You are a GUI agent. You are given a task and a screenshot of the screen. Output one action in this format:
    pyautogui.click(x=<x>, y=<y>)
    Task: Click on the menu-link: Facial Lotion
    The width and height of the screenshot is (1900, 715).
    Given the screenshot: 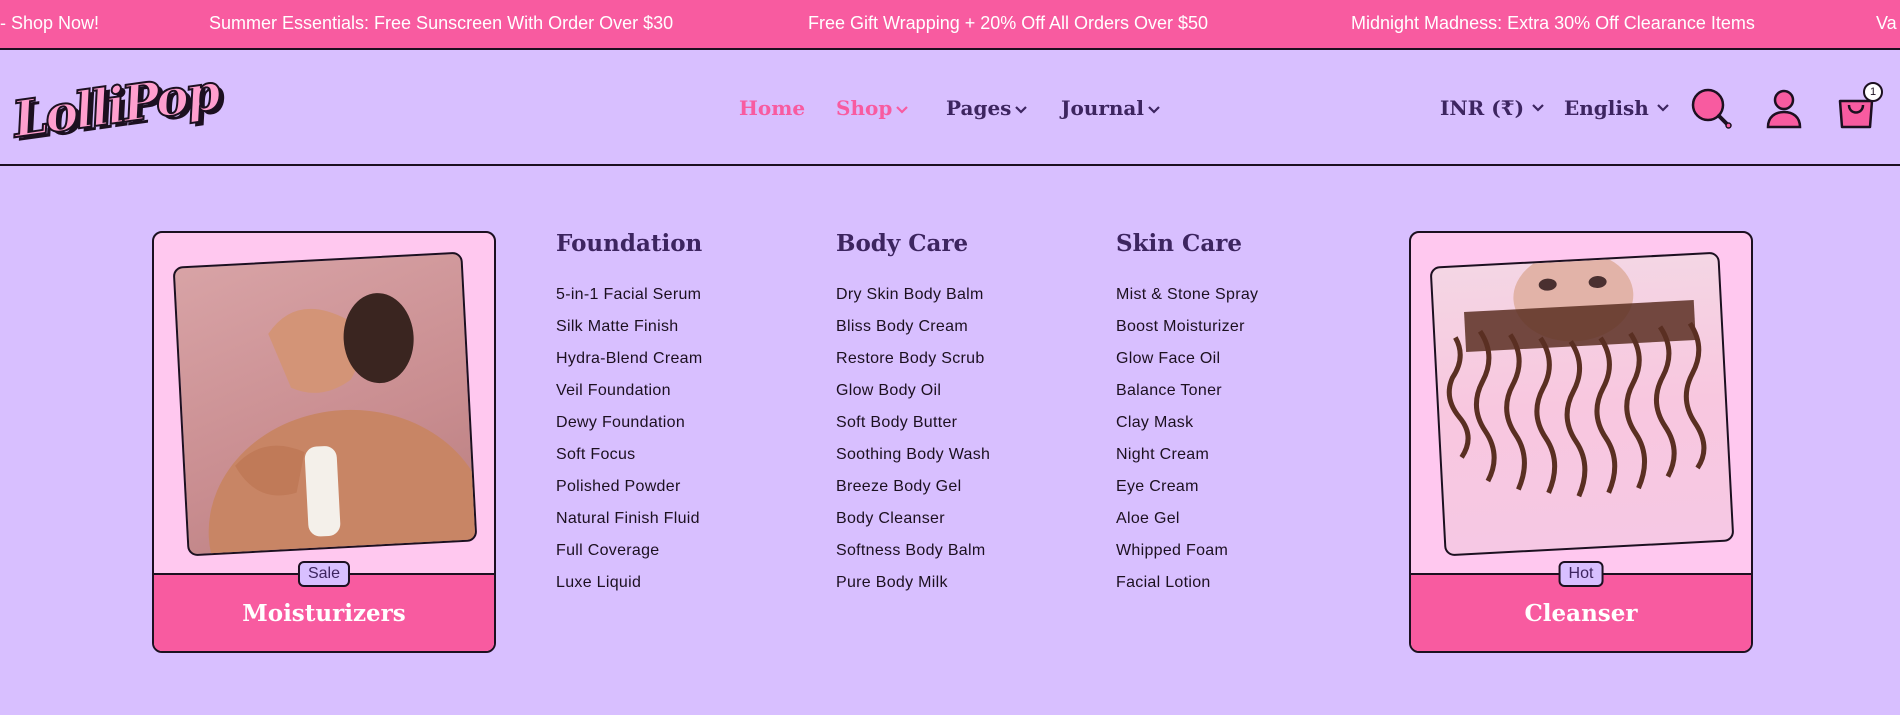 What is the action you would take?
    pyautogui.click(x=1187, y=583)
    